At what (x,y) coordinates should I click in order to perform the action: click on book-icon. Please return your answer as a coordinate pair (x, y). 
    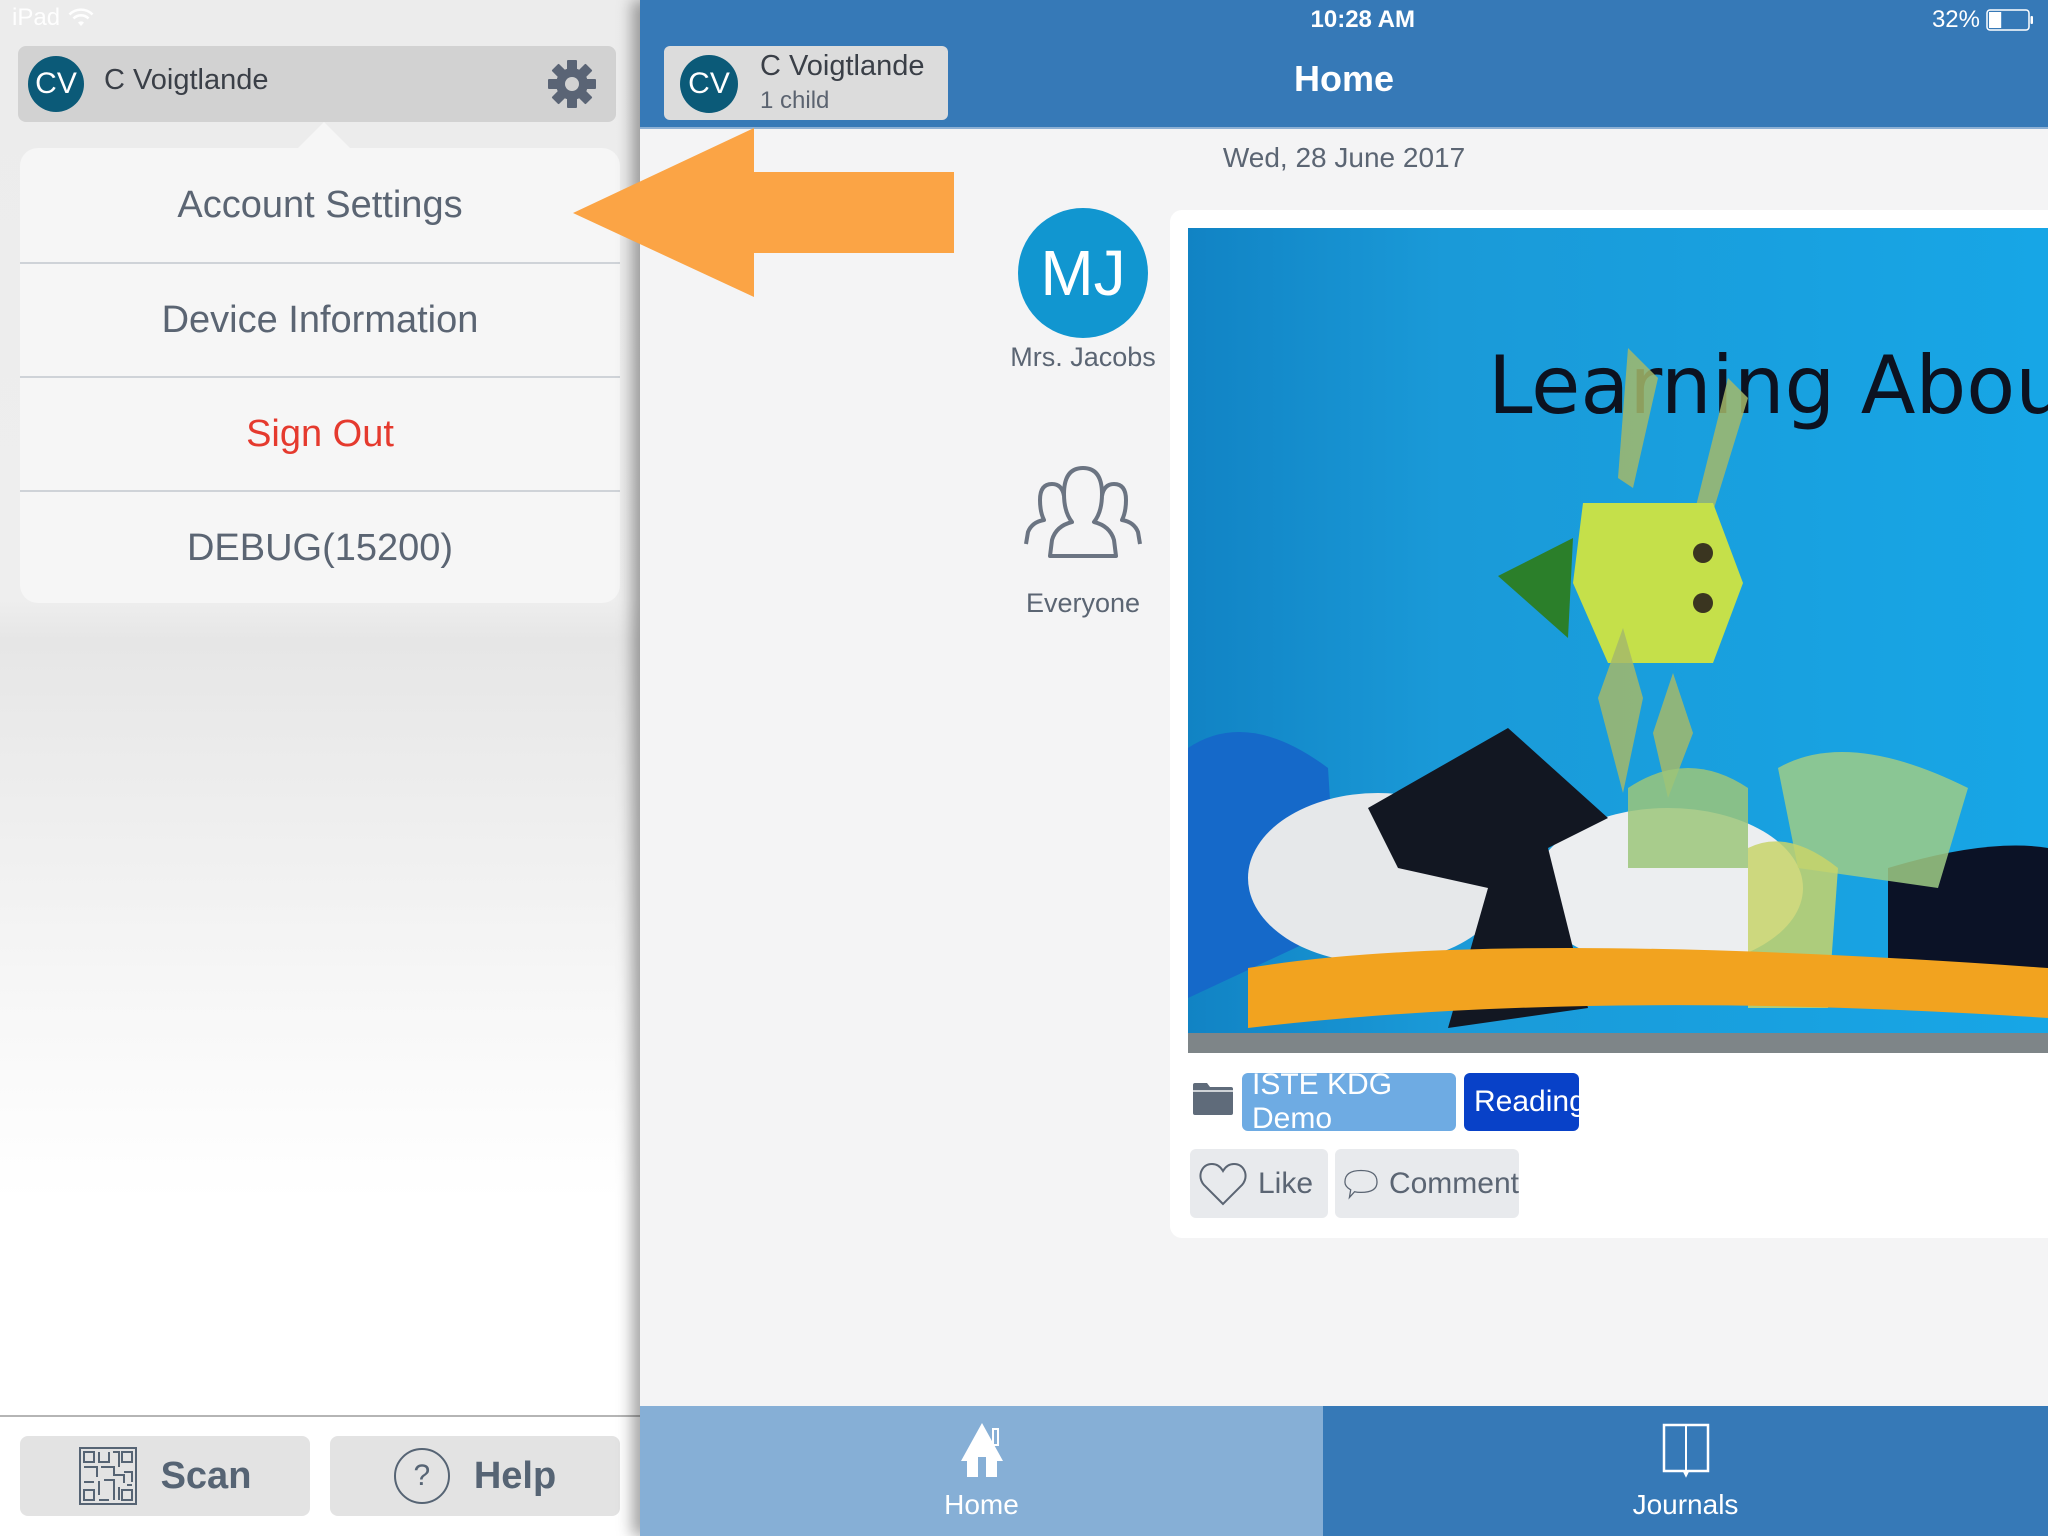
    Looking at the image, I should click on (1685, 1450).